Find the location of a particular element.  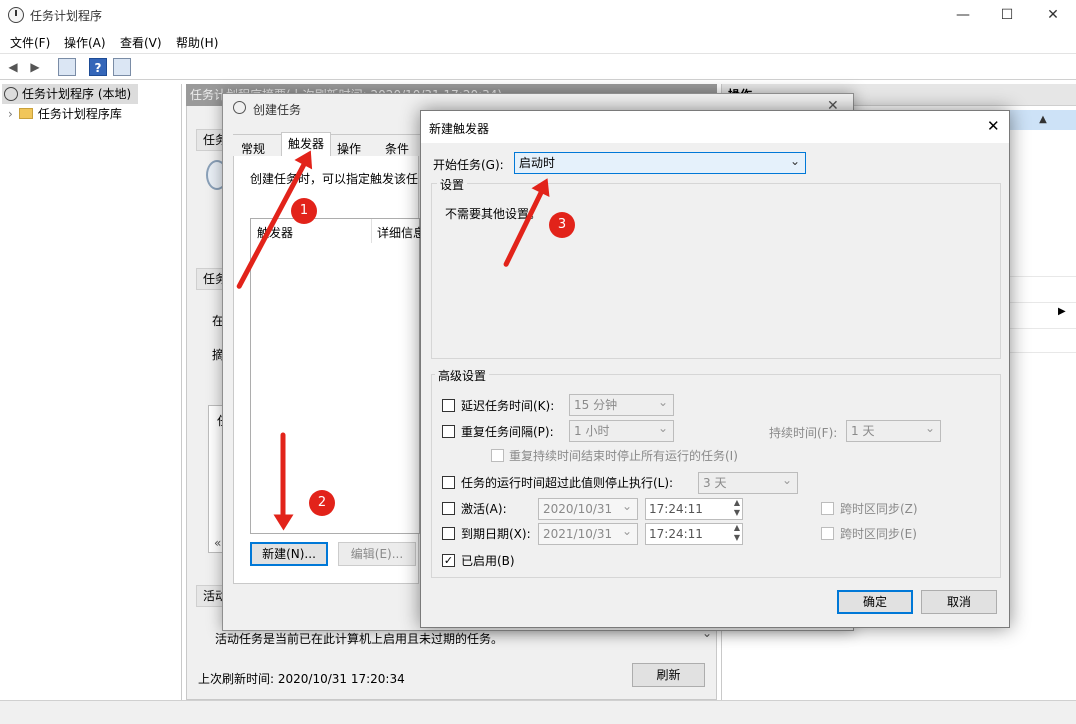

tree-item-library: › 任务计划程序库 is located at coordinates (65, 114).